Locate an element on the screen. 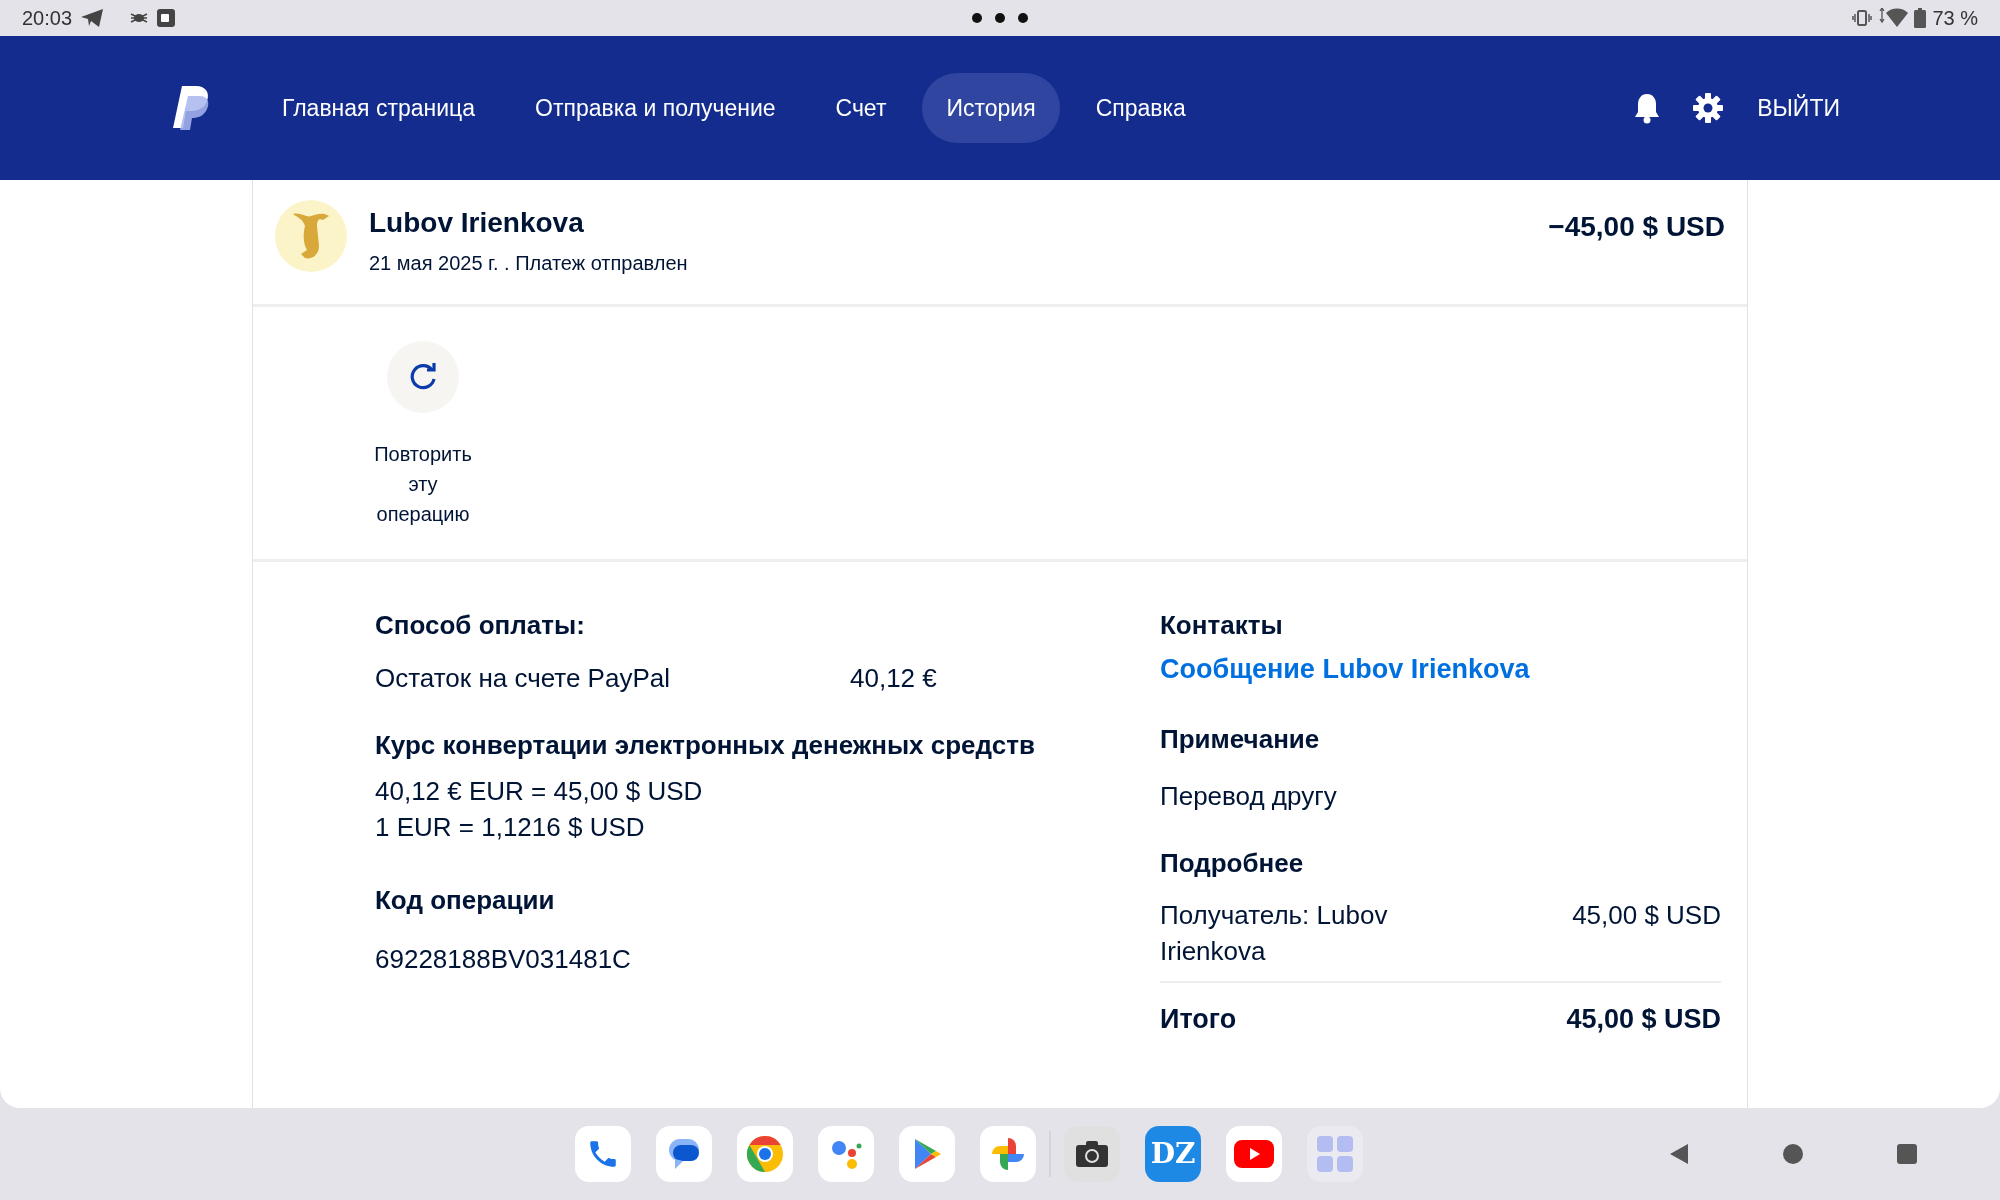  section-title: Курс конвертации электронных денежных средств is located at coordinates (705, 745).